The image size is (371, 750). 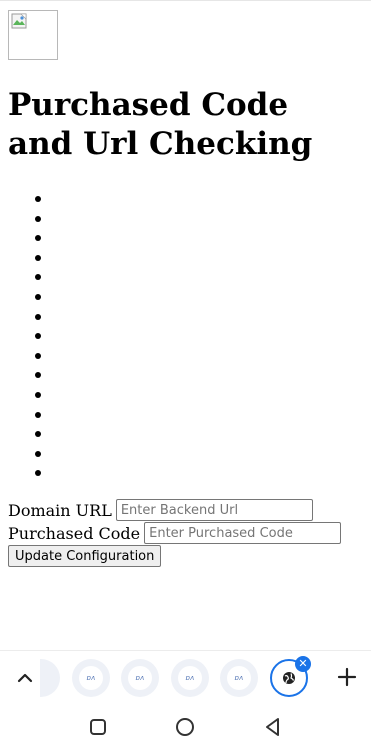 I want to click on domain-url-input, so click(x=214, y=510).